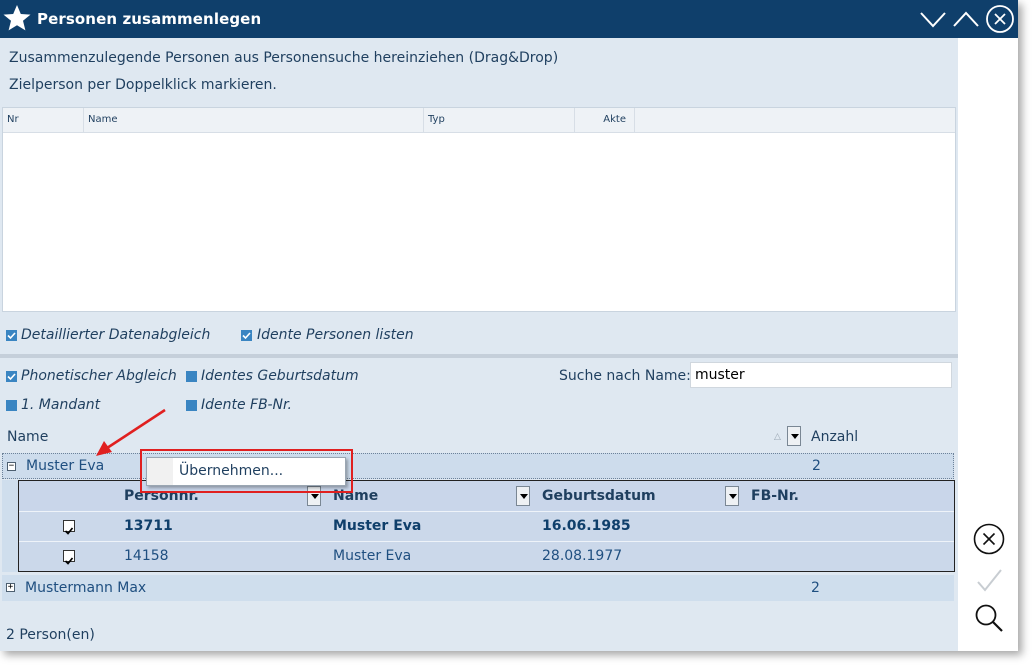 Image resolution: width=1035 pixels, height=666 pixels. I want to click on person-row: 13711 Muster Eva 16.06.1985, so click(486, 526).